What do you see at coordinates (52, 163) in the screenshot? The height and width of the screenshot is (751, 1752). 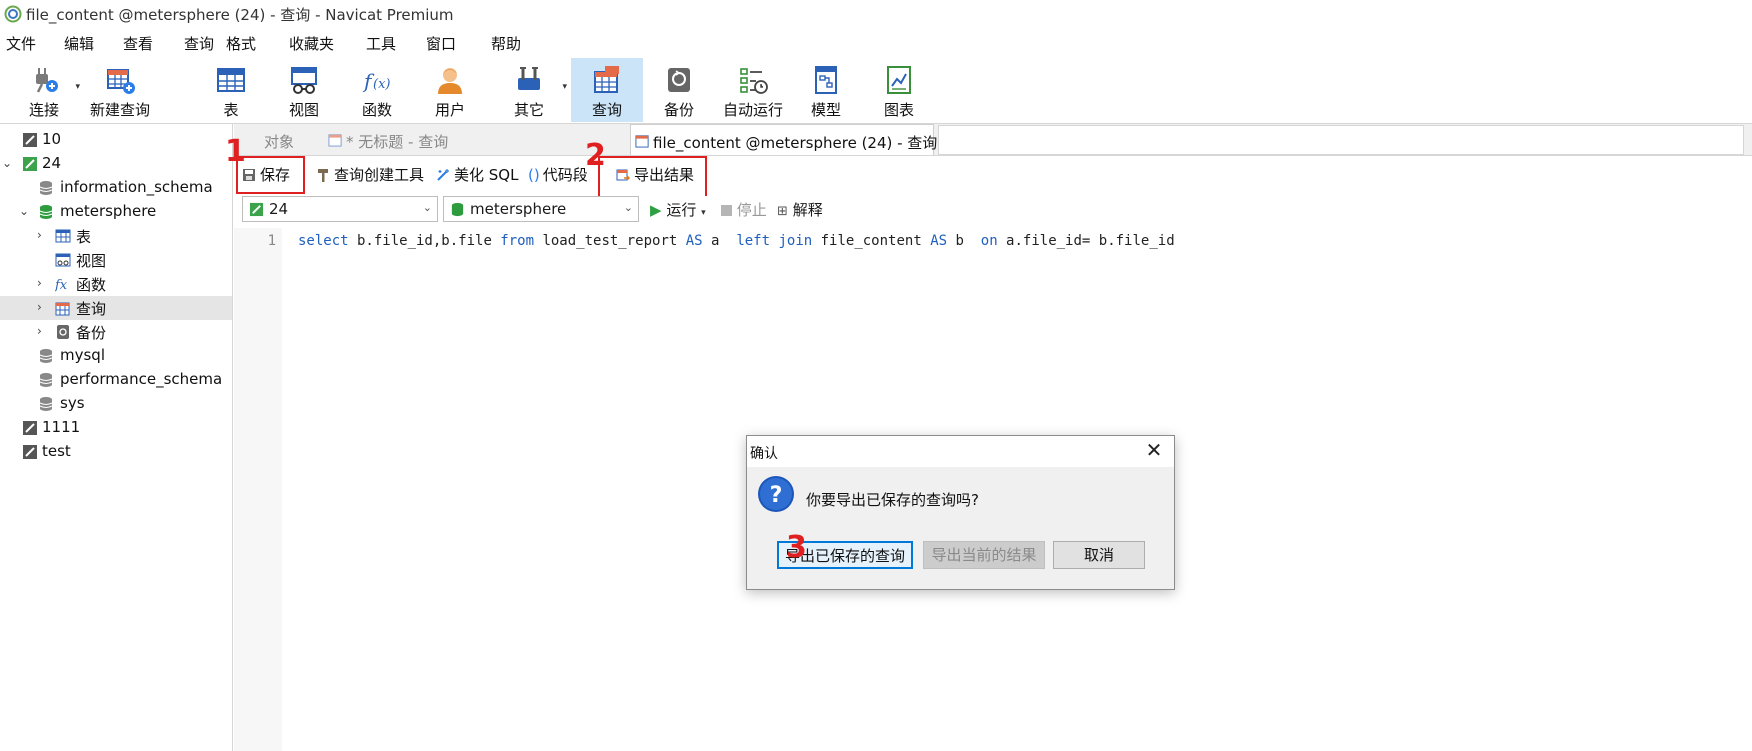 I see `tree-label: 24` at bounding box center [52, 163].